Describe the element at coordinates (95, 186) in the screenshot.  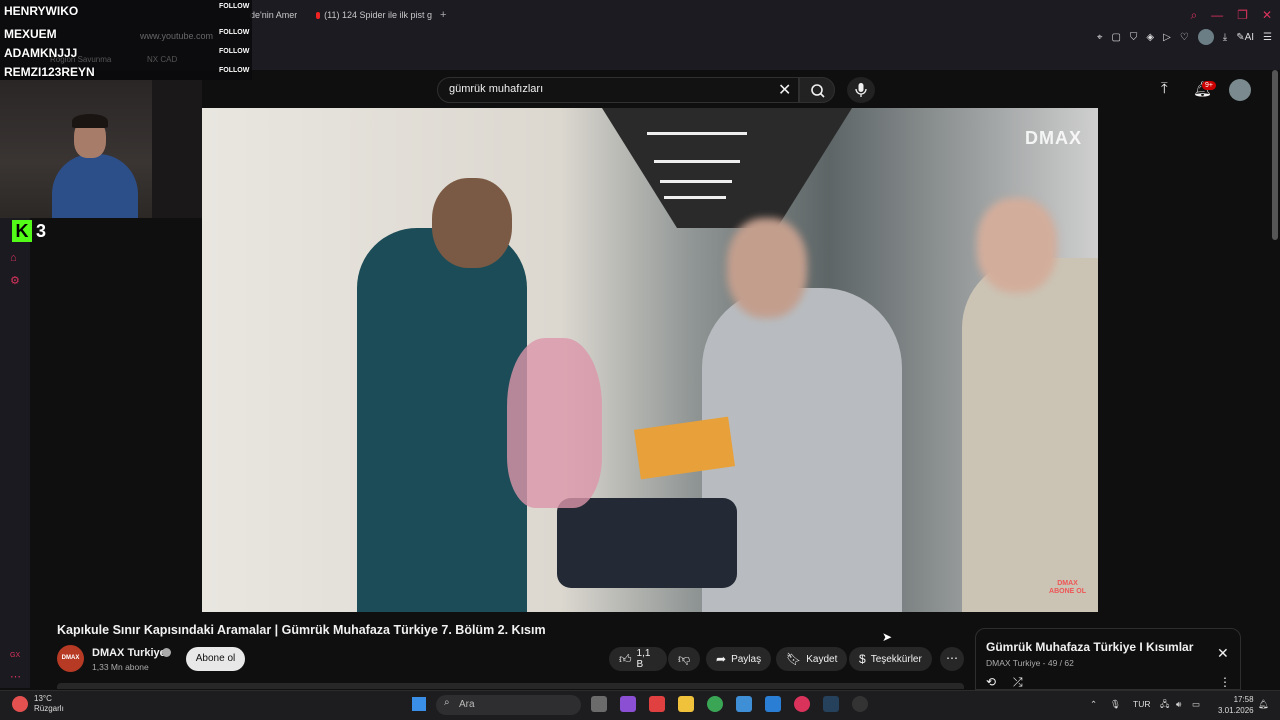
I see `webcam-person-body` at that location.